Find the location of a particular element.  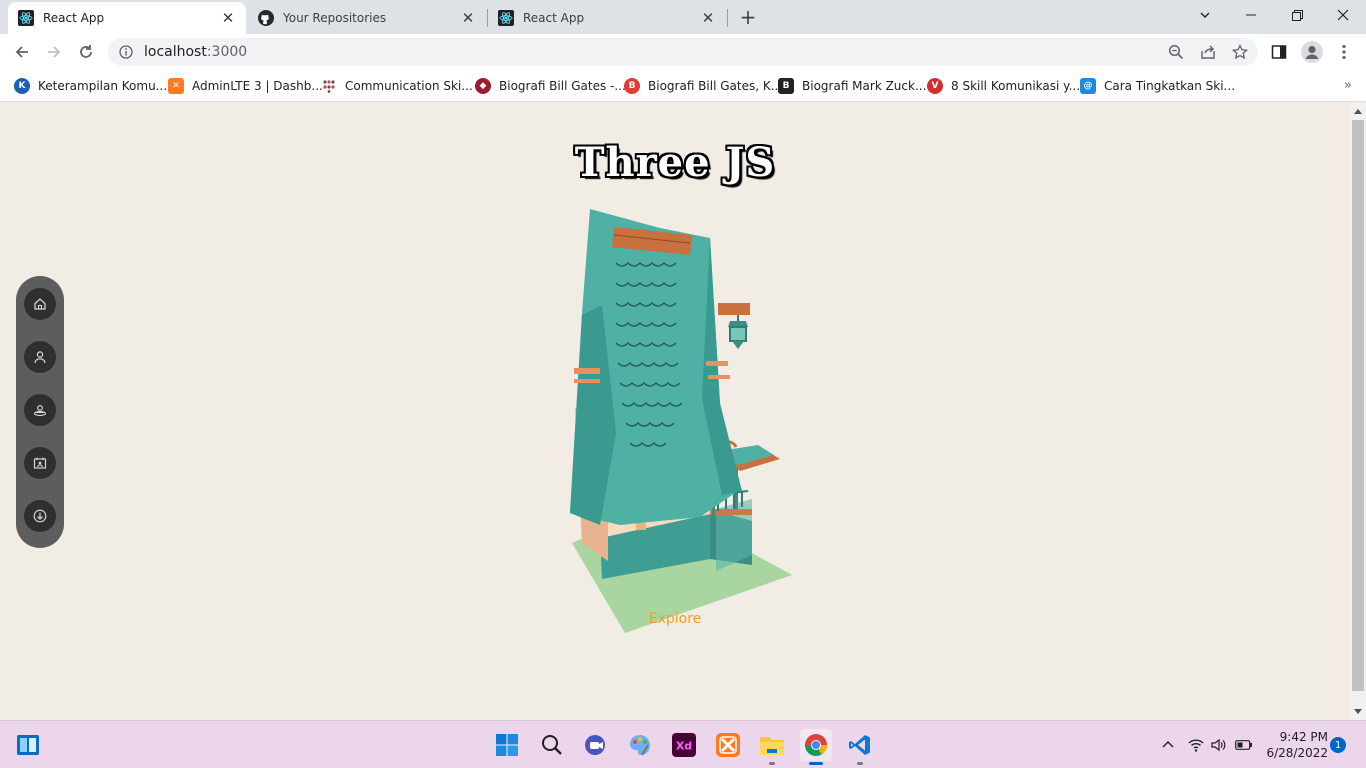

xampp-icon: ✕ is located at coordinates (176, 86).